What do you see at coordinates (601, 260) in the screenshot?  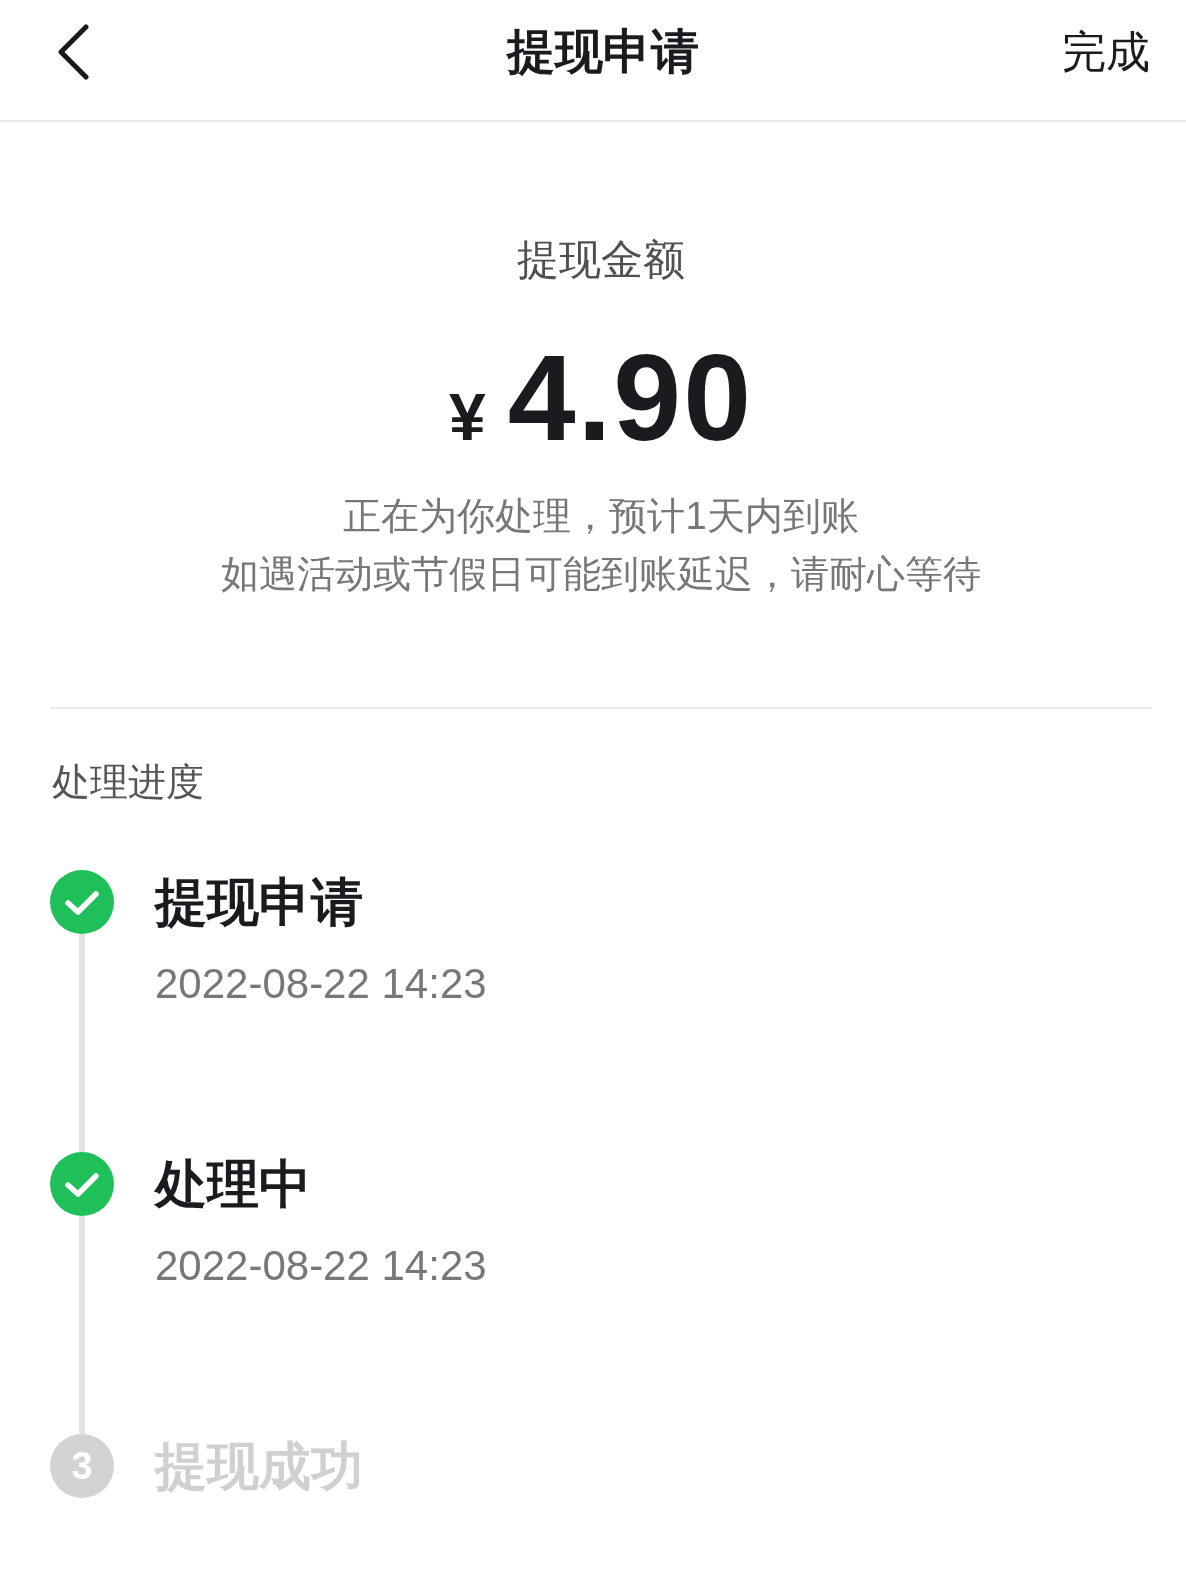 I see `amount-label: 提现金额` at bounding box center [601, 260].